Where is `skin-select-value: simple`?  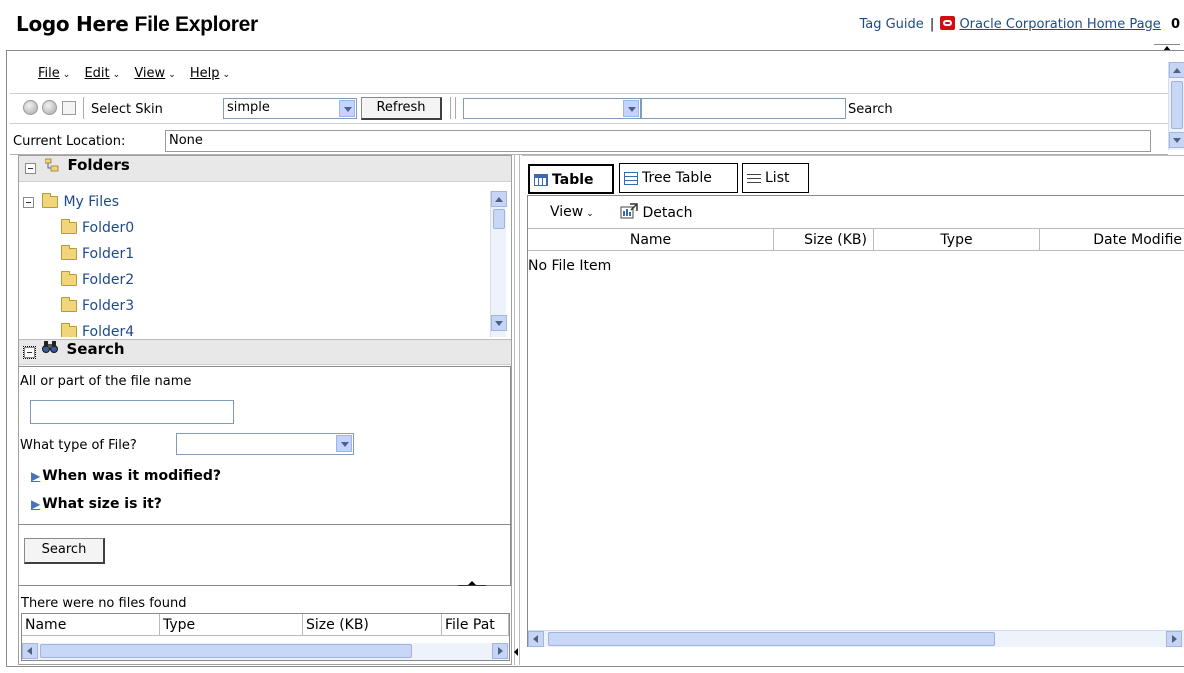 skin-select-value: simple is located at coordinates (248, 107).